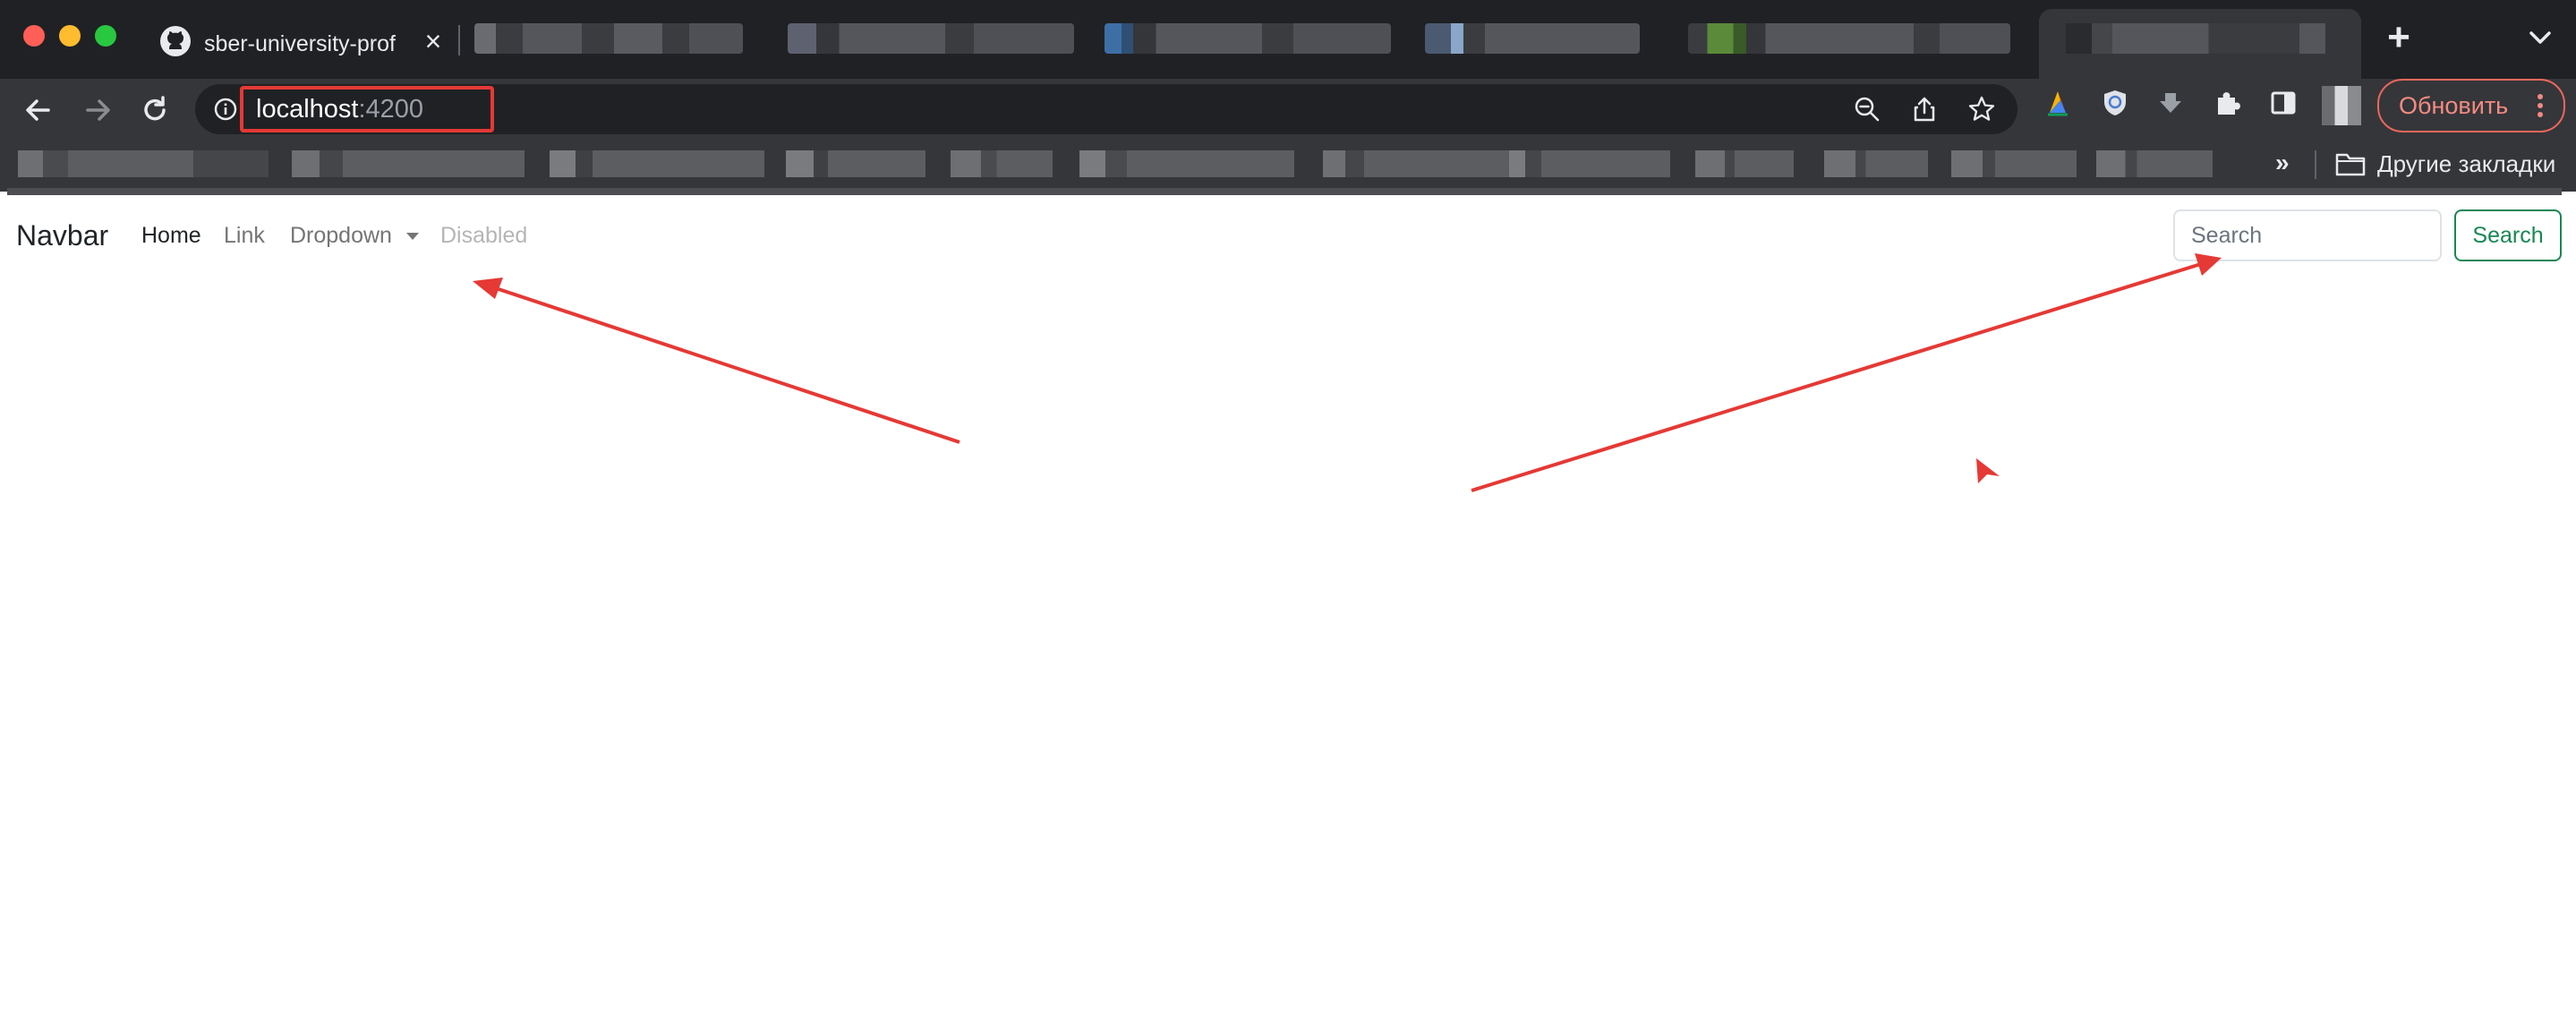  What do you see at coordinates (433, 41) in the screenshot?
I see `tab-close-icon: ×` at bounding box center [433, 41].